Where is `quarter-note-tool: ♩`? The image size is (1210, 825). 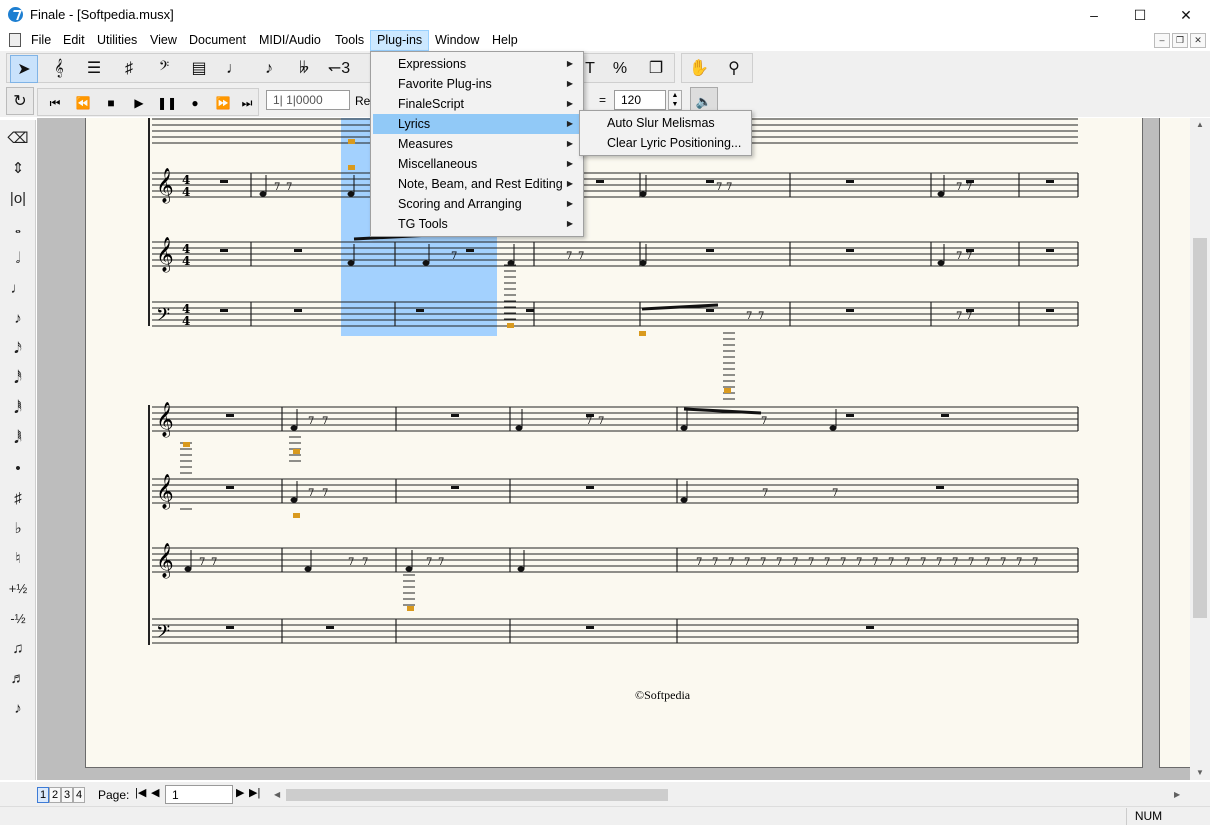 quarter-note-tool: ♩ is located at coordinates (18, 289).